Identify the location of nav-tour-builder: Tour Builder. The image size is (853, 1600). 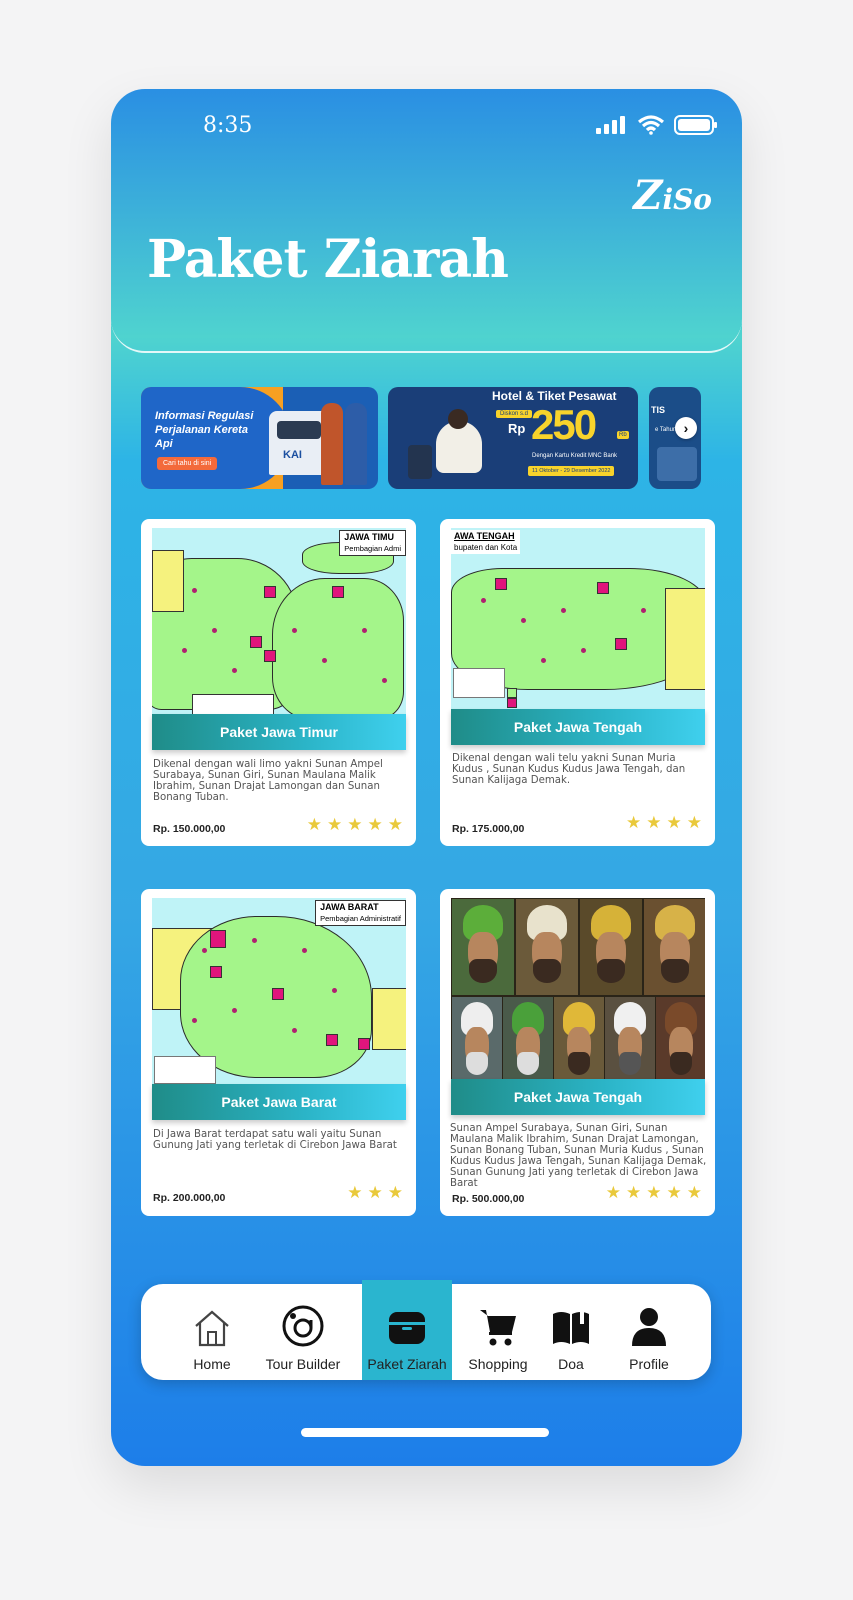
(303, 1332).